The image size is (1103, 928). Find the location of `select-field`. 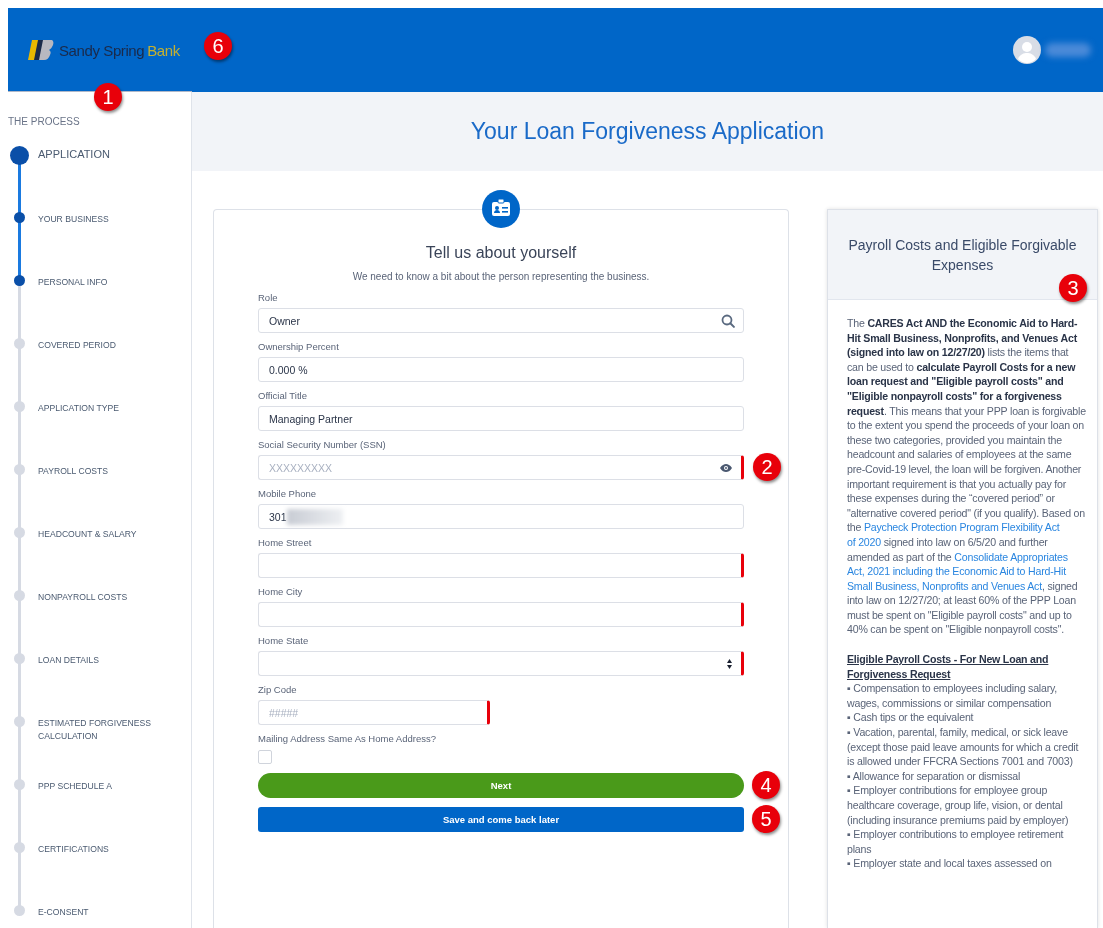

select-field is located at coordinates (501, 663).